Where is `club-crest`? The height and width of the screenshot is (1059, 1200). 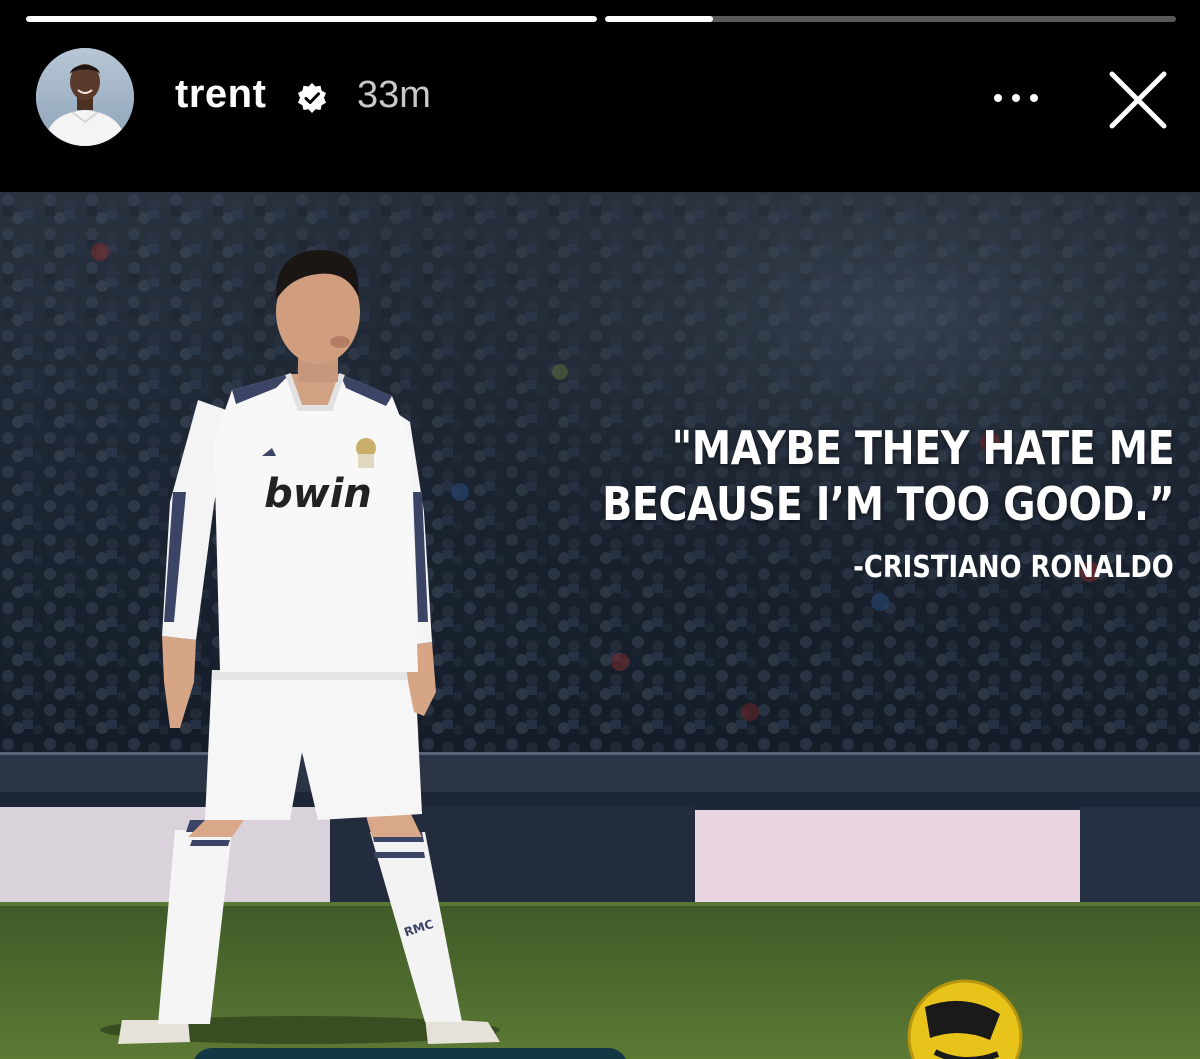
club-crest is located at coordinates (366, 453).